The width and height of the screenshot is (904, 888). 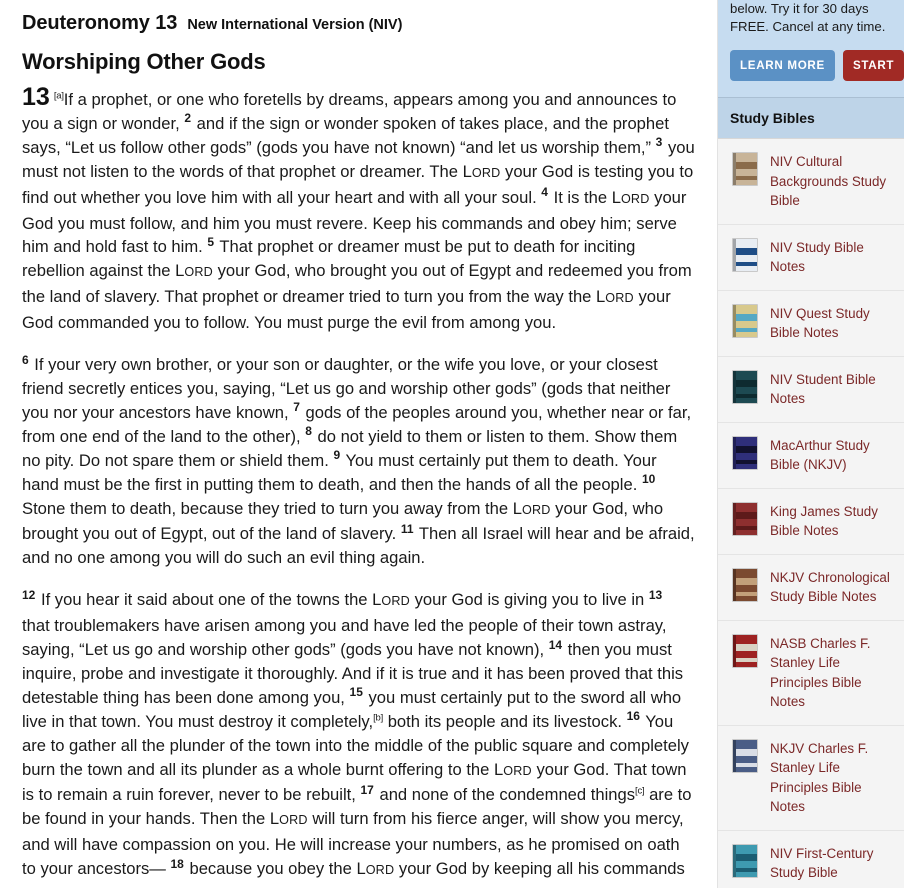 What do you see at coordinates (655, 595) in the screenshot?
I see `verse-number: 13` at bounding box center [655, 595].